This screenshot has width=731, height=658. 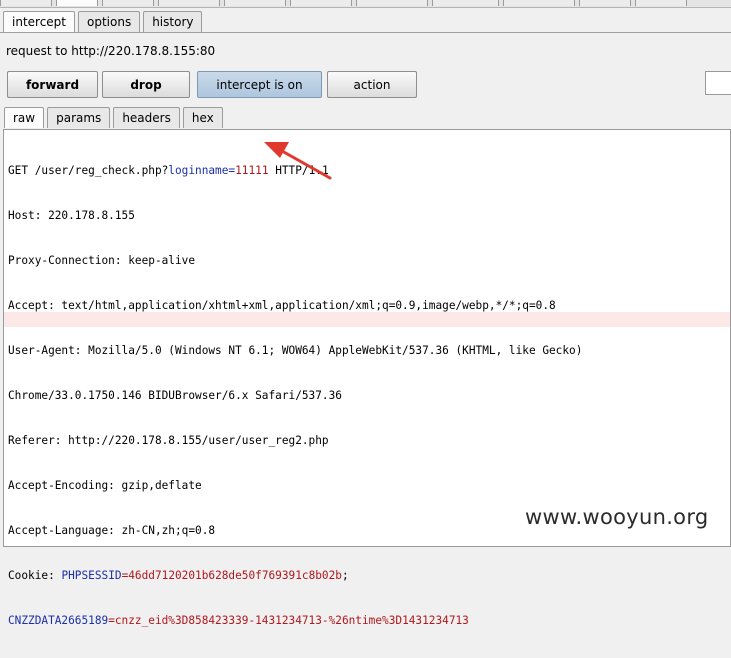 What do you see at coordinates (231, 575) in the screenshot?
I see `cookie-value: =46dd7120201b628de50f769391c8b02b` at bounding box center [231, 575].